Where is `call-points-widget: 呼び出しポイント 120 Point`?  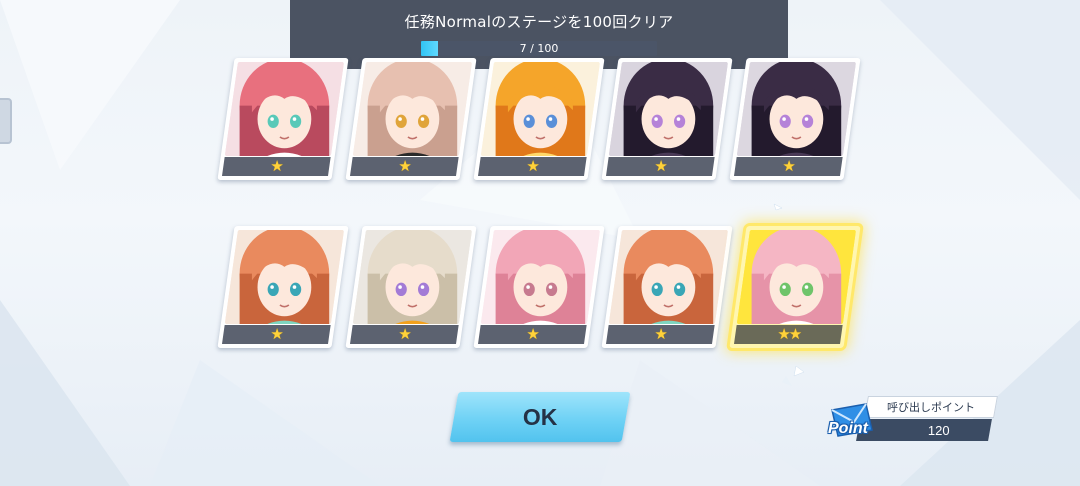
call-points-widget: 呼び出しポイント 120 Point is located at coordinates (912, 421).